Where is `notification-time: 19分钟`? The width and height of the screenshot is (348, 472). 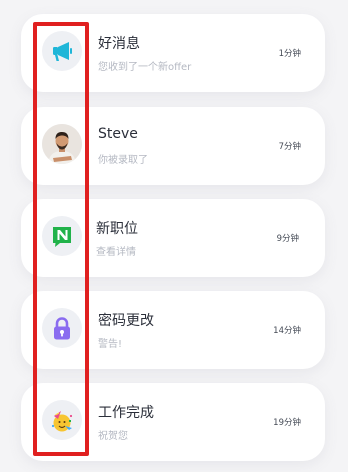
notification-time: 19分钟 is located at coordinates (287, 423).